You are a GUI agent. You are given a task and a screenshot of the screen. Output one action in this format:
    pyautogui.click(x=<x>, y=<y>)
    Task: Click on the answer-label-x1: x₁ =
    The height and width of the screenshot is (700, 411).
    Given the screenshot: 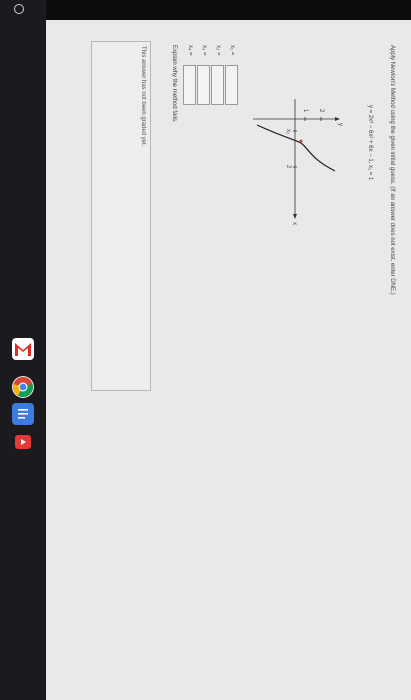 What is the action you would take?
    pyautogui.click(x=232, y=50)
    